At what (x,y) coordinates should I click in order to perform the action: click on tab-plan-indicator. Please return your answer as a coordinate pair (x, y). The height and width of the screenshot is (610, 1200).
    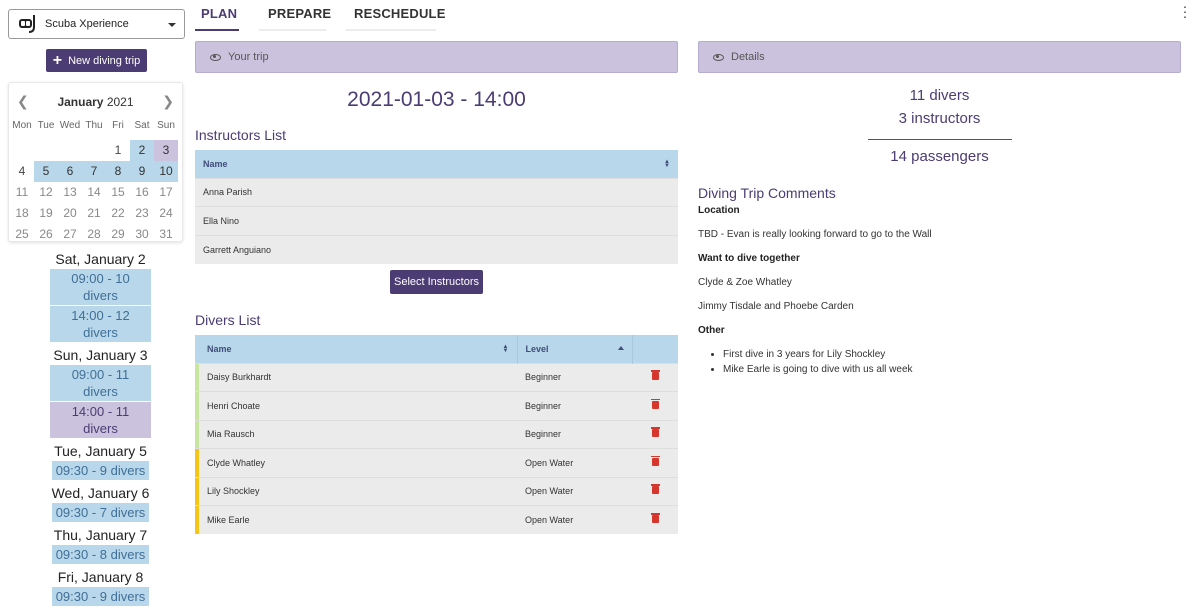
    Looking at the image, I should click on (217, 30).